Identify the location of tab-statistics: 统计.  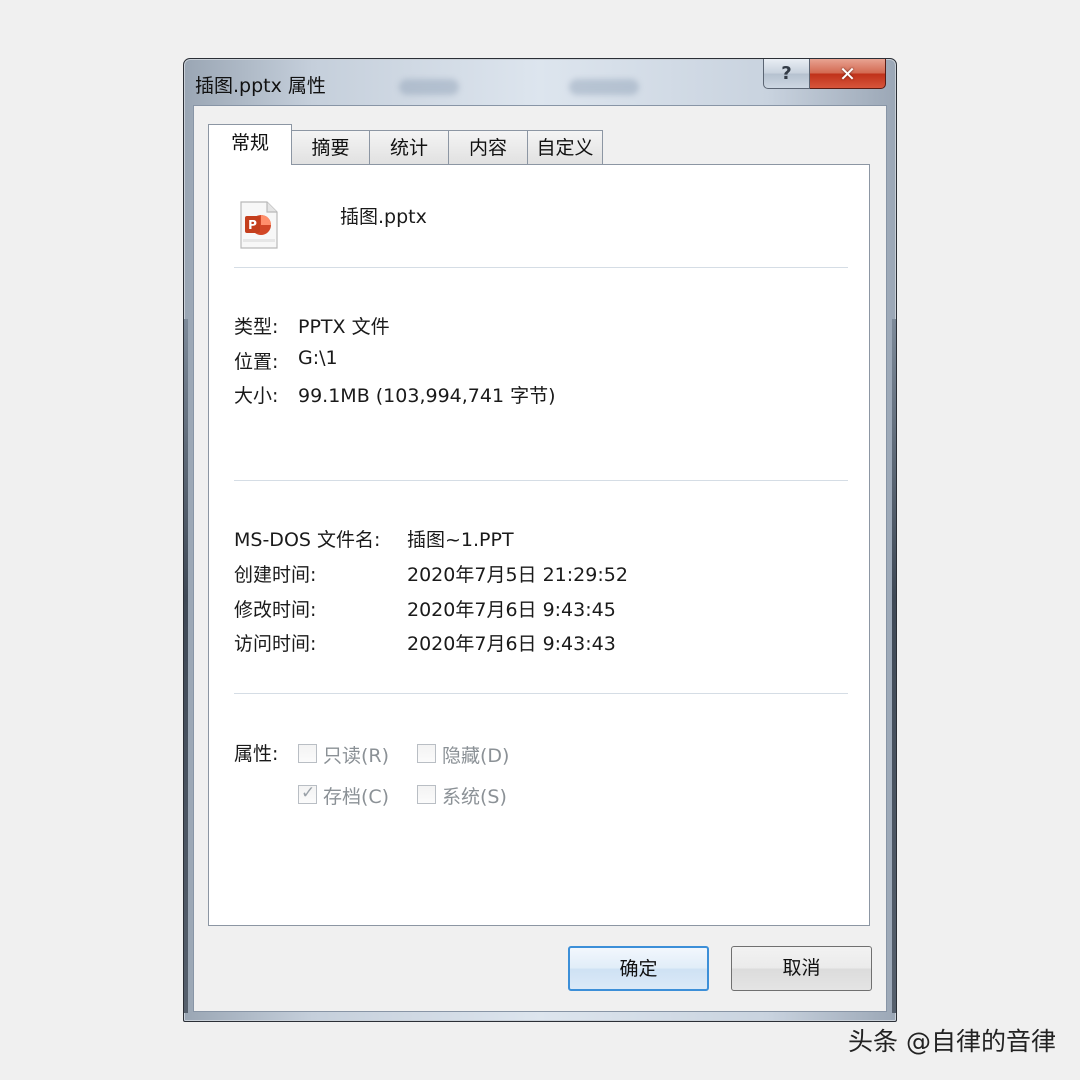
(409, 147).